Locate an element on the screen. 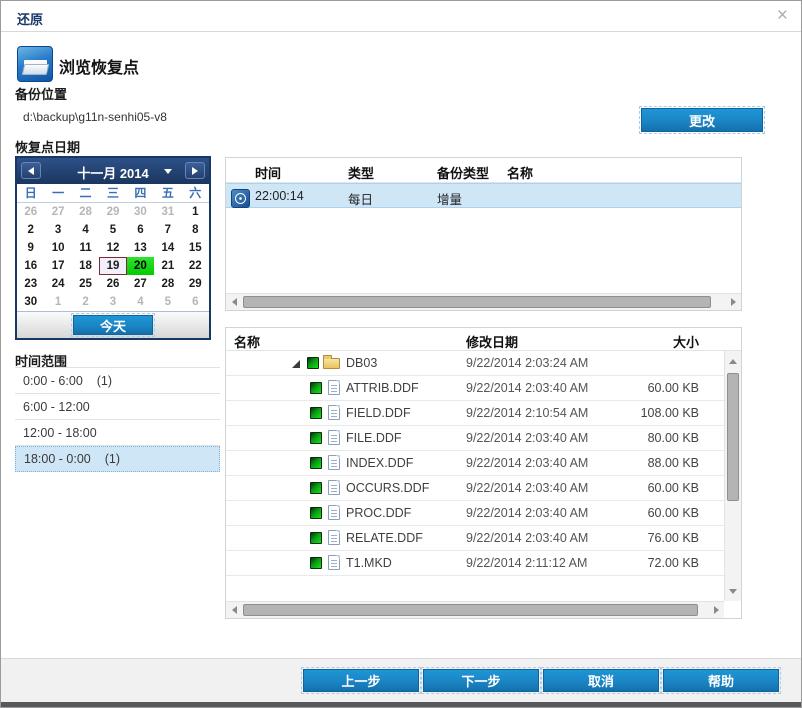 This screenshot has height=708, width=802. file-row: ATTRIB.DDF 9/22/2014 2:03:40 AM 60.00 KB is located at coordinates (475, 388).